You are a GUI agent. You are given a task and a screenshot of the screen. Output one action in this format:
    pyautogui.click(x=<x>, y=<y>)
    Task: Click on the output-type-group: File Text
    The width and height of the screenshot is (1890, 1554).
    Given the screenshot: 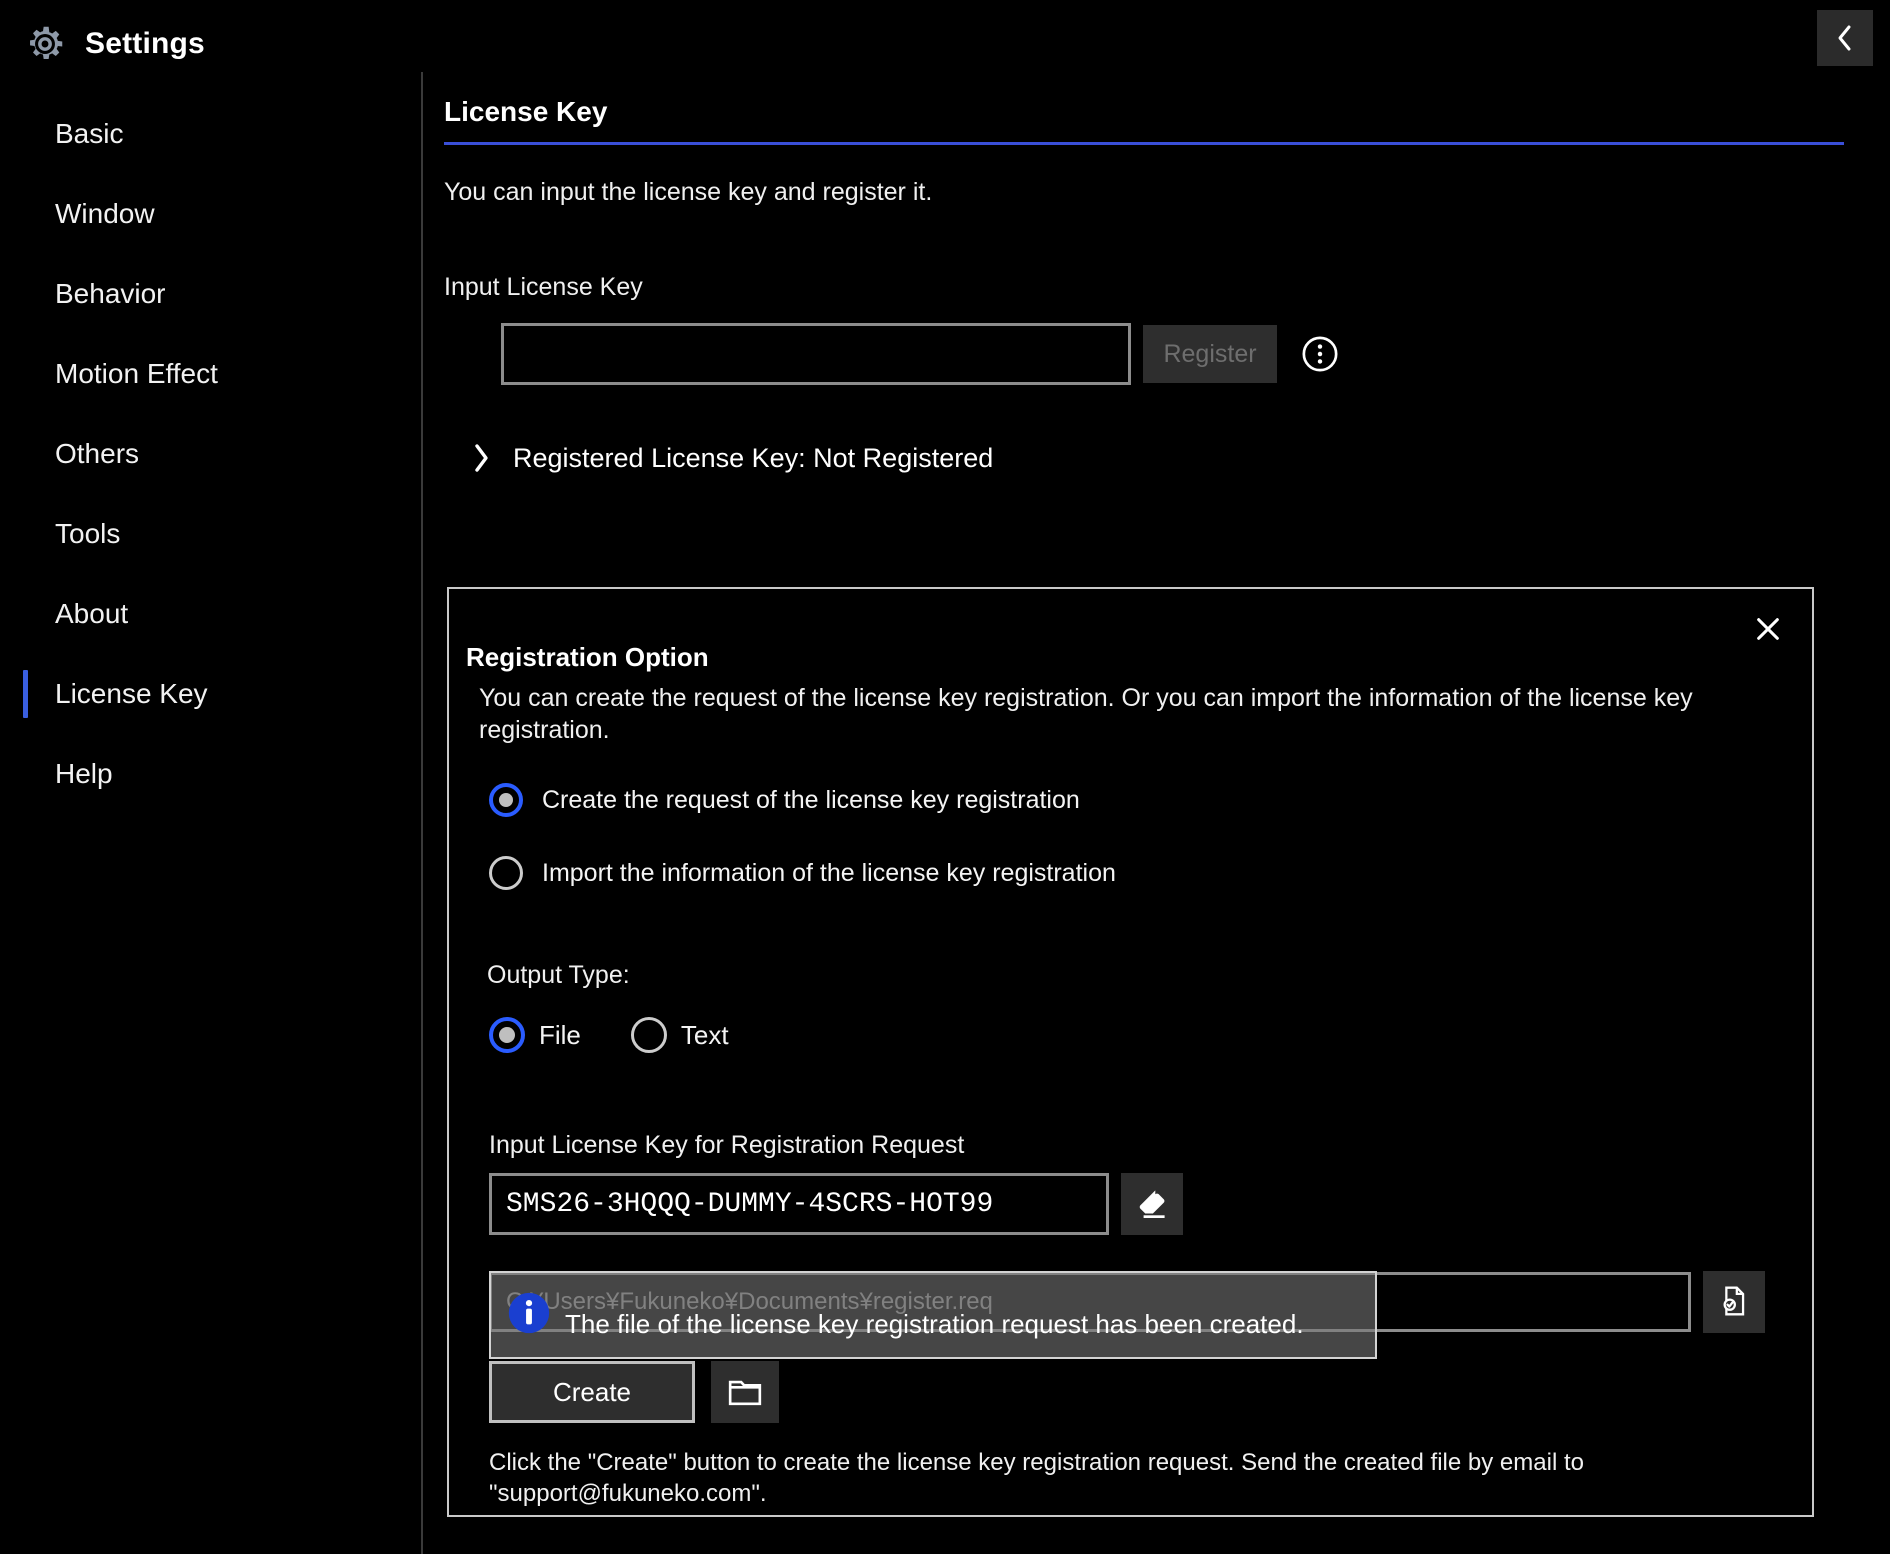 What is the action you would take?
    pyautogui.click(x=609, y=1035)
    